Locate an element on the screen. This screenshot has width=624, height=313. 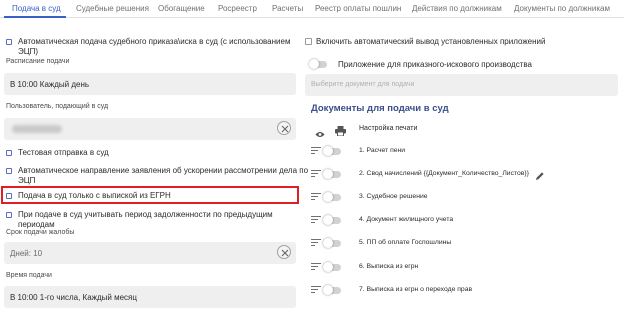
document-name: 6. Выписка из егрн is located at coordinates (389, 266).